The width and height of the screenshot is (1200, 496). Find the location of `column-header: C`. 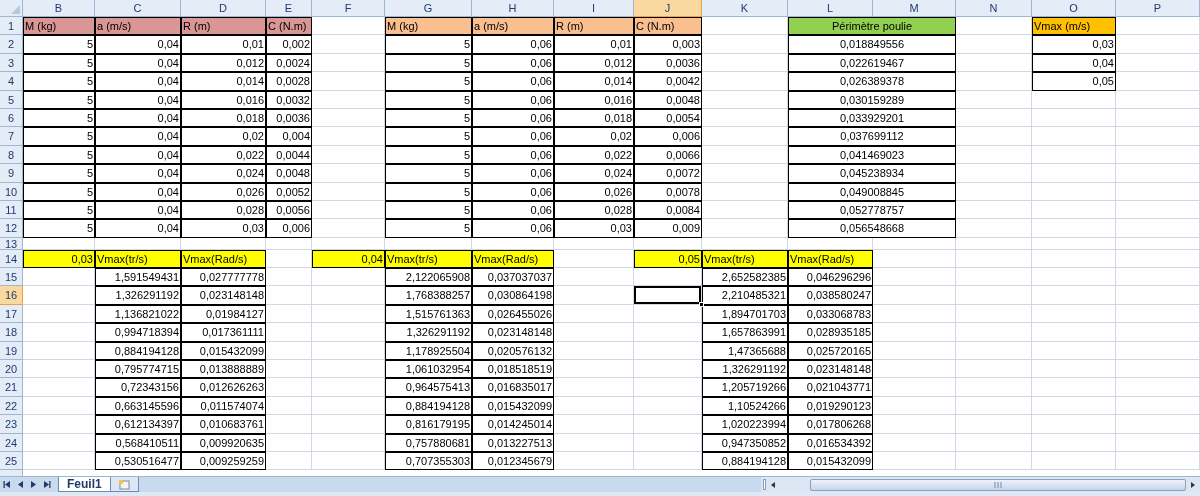

column-header: C is located at coordinates (138, 8).